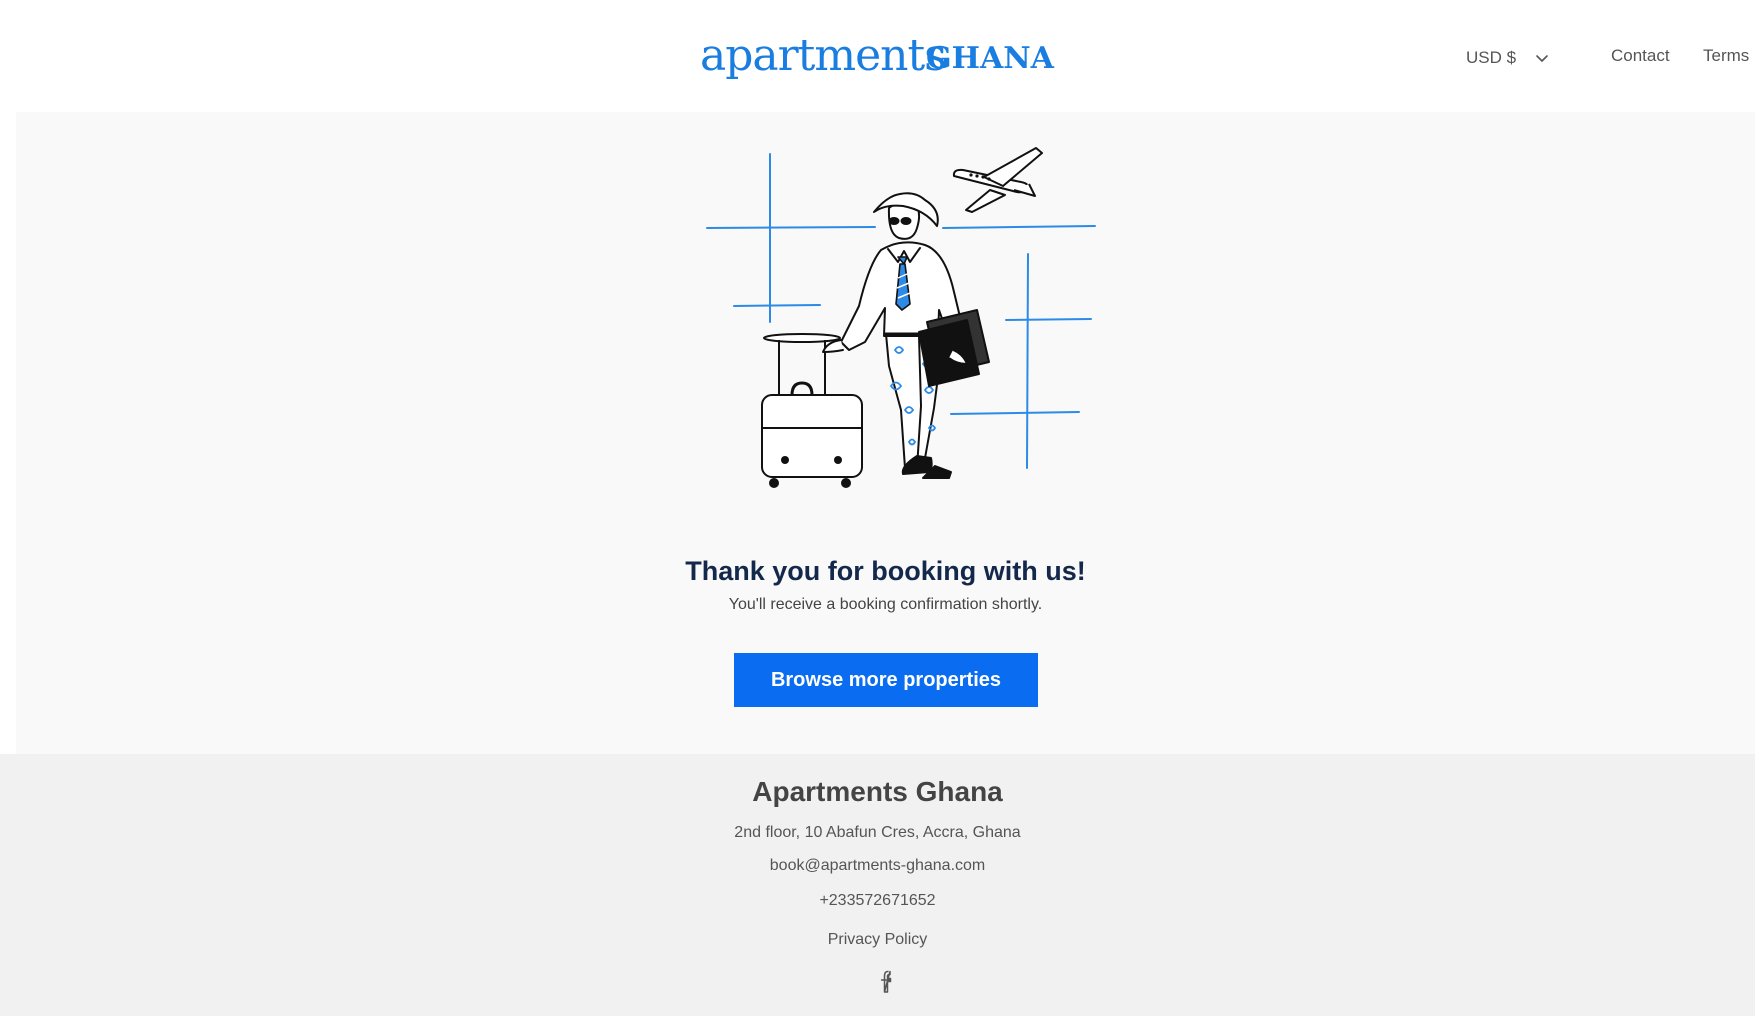 The image size is (1755, 1016). What do you see at coordinates (886, 981) in the screenshot?
I see `facebook-icon` at bounding box center [886, 981].